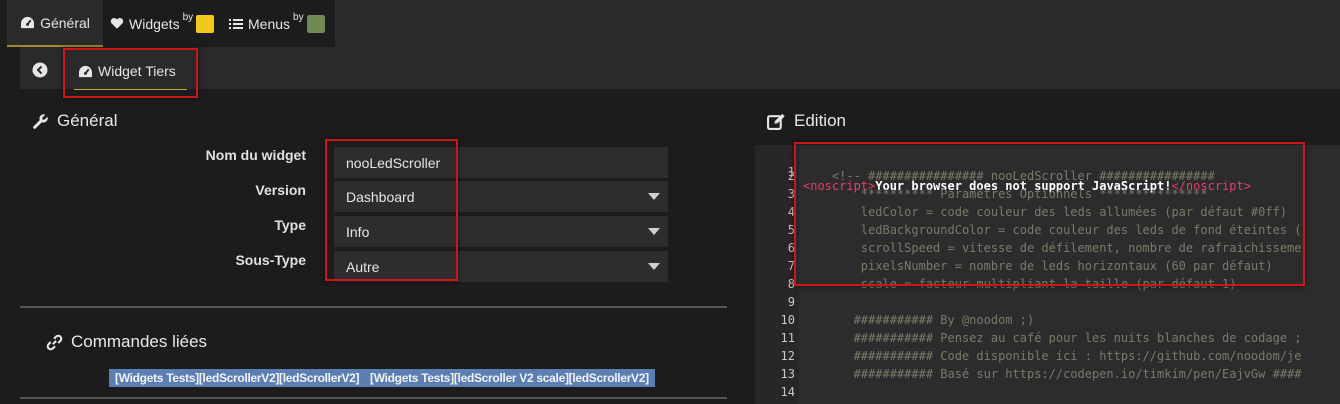 This screenshot has height=404, width=1340. I want to click on back-circle-icon, so click(40, 70).